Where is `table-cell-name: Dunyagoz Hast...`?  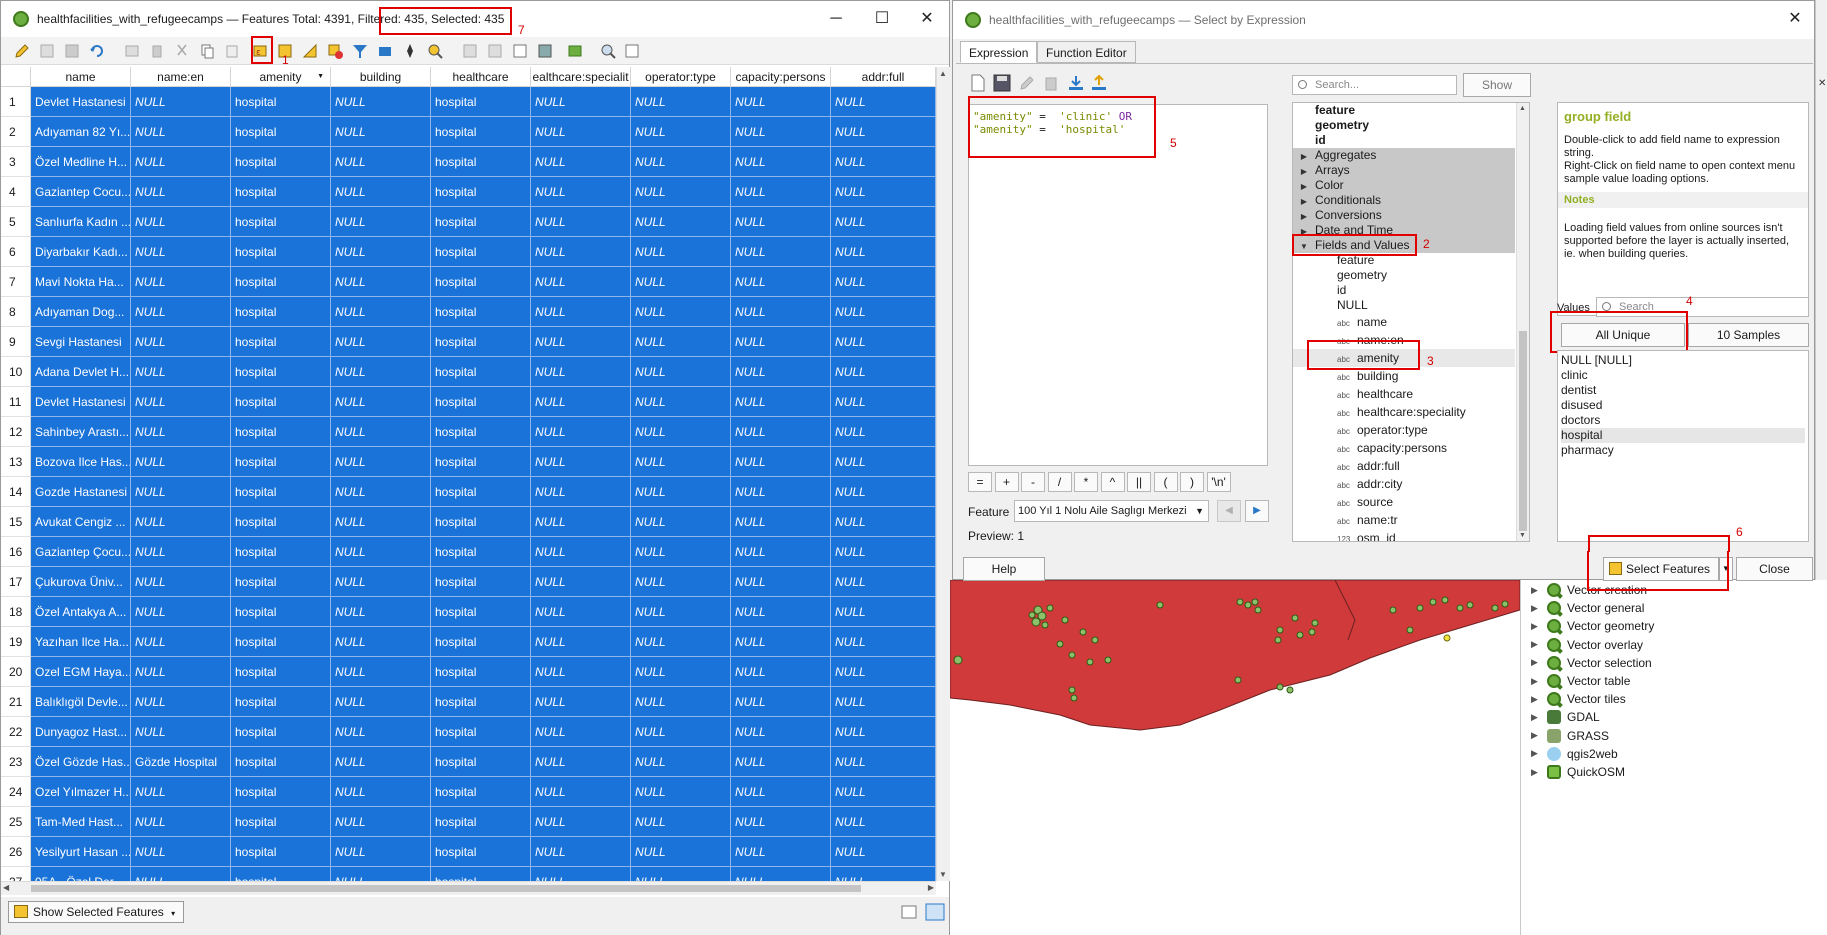
table-cell-name: Dunyagoz Hast... is located at coordinates (81, 732).